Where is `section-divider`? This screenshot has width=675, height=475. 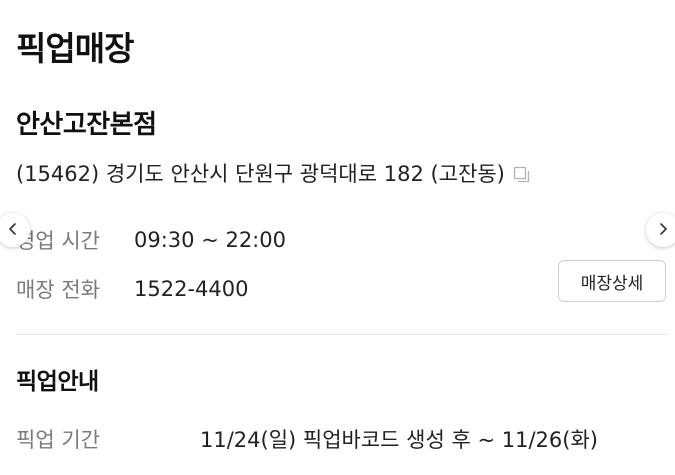 section-divider is located at coordinates (342, 334).